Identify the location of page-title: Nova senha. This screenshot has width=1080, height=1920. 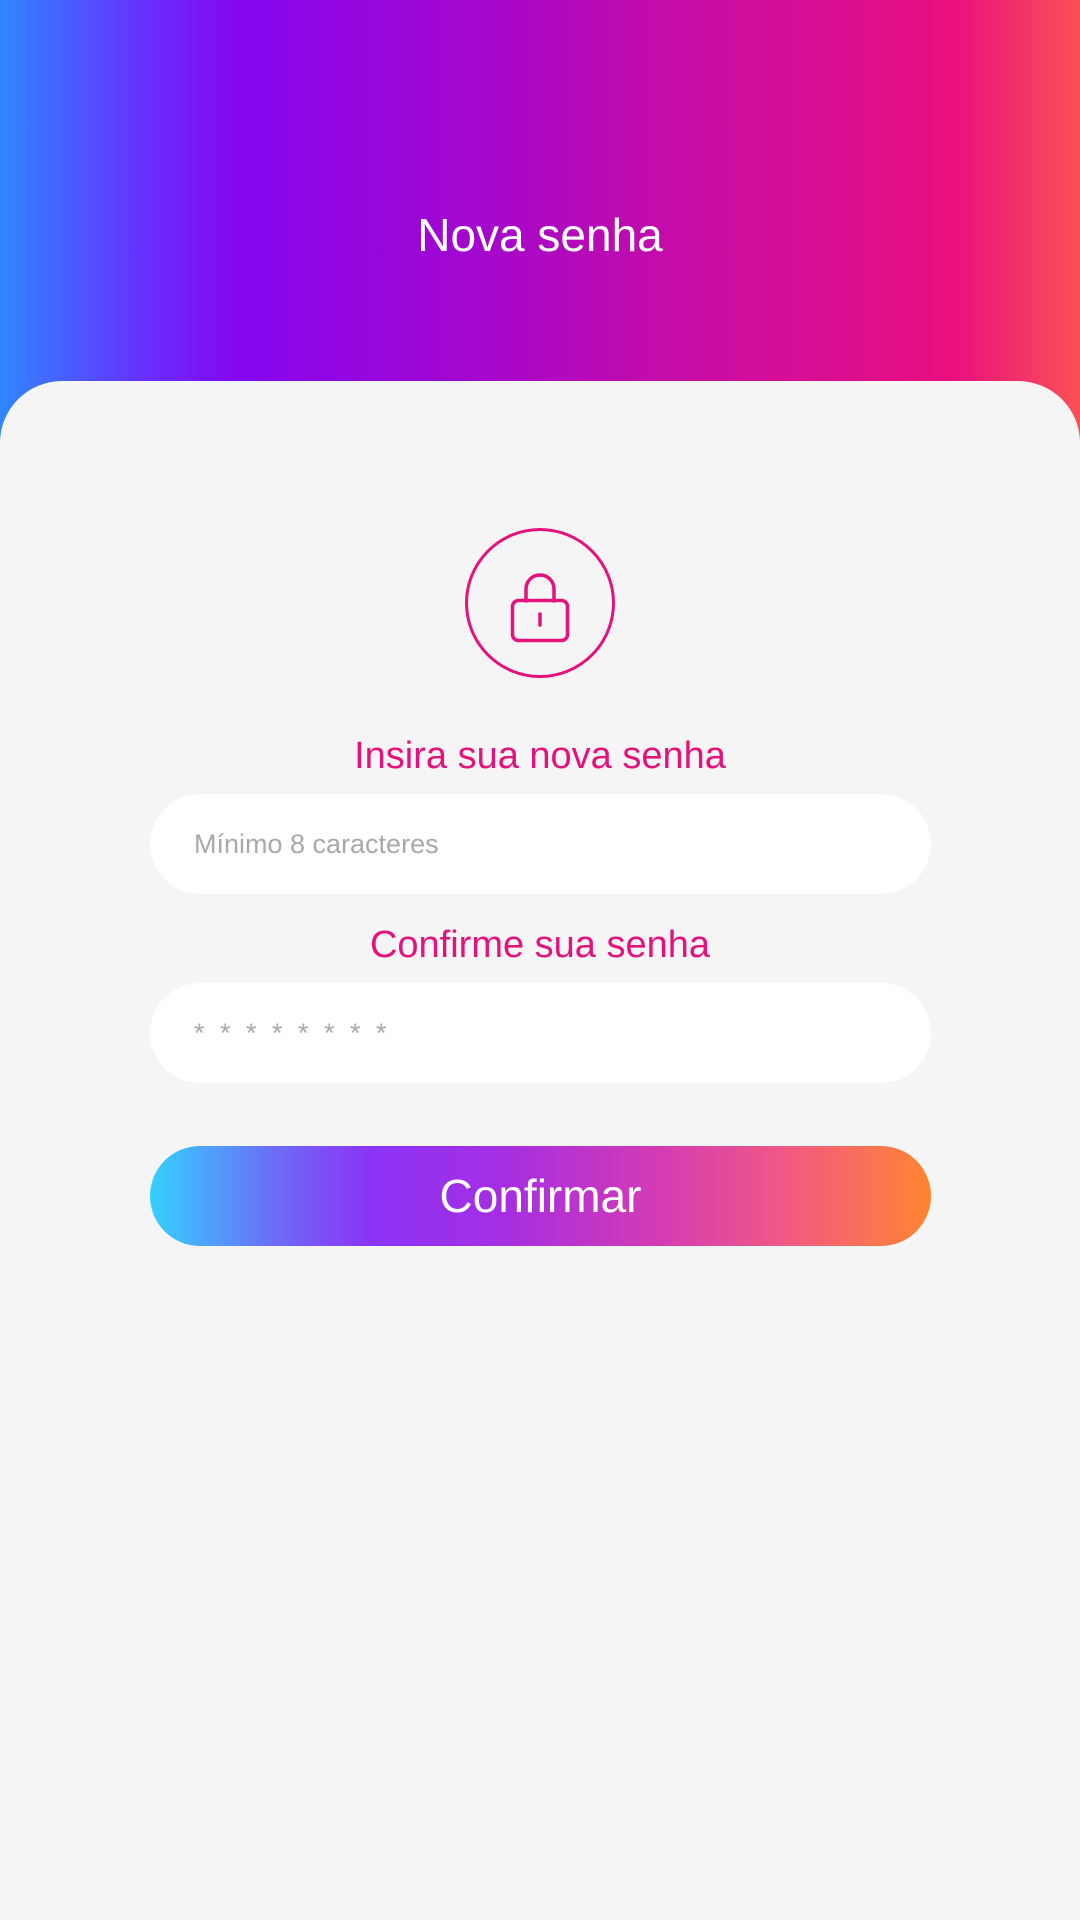
(540, 235).